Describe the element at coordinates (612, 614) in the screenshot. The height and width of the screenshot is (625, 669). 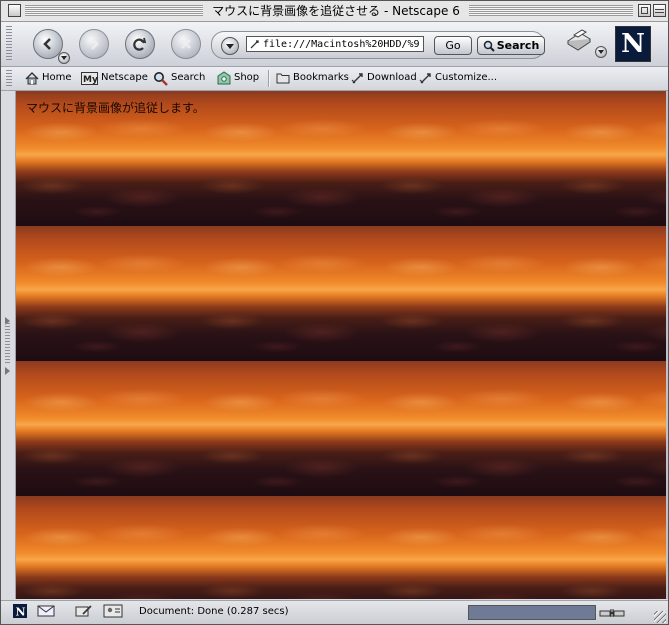
I see `connection-icon` at that location.